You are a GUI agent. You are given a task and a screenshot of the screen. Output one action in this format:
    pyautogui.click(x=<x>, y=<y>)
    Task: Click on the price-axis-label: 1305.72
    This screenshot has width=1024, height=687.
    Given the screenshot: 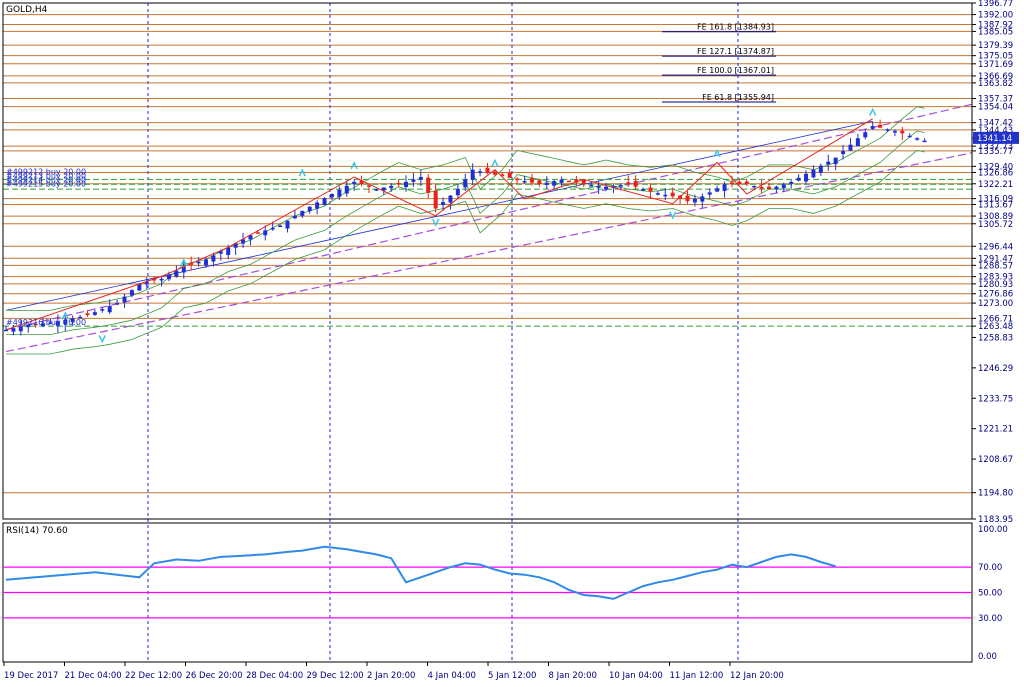 What is the action you would take?
    pyautogui.click(x=995, y=225)
    